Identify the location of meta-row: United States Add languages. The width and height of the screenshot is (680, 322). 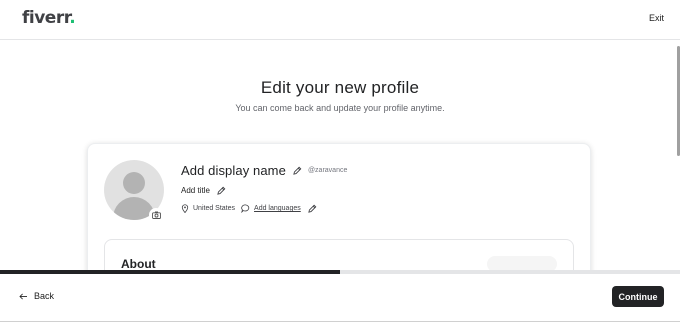
(249, 208).